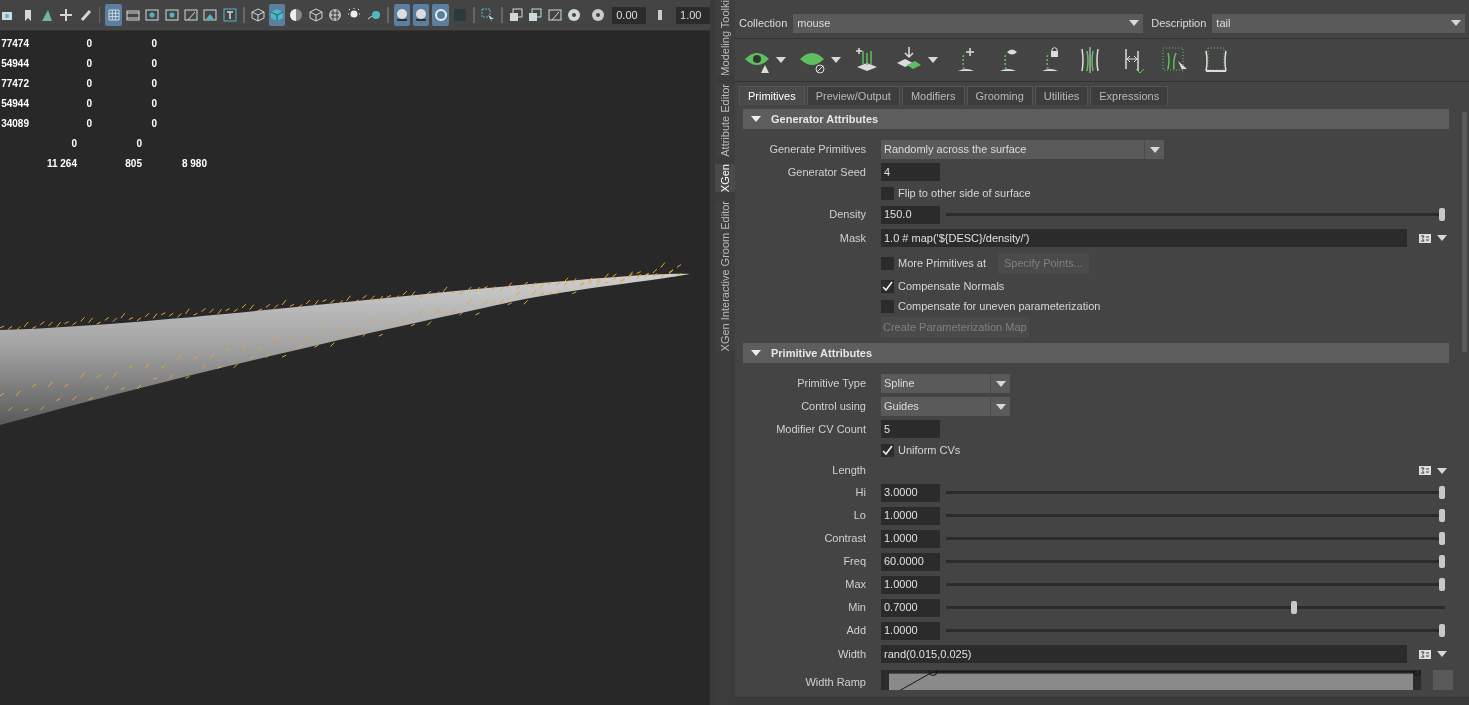  Describe the element at coordinates (1144, 654) in the screenshot. I see `expression-field: rand(0.015,0.025)` at that location.